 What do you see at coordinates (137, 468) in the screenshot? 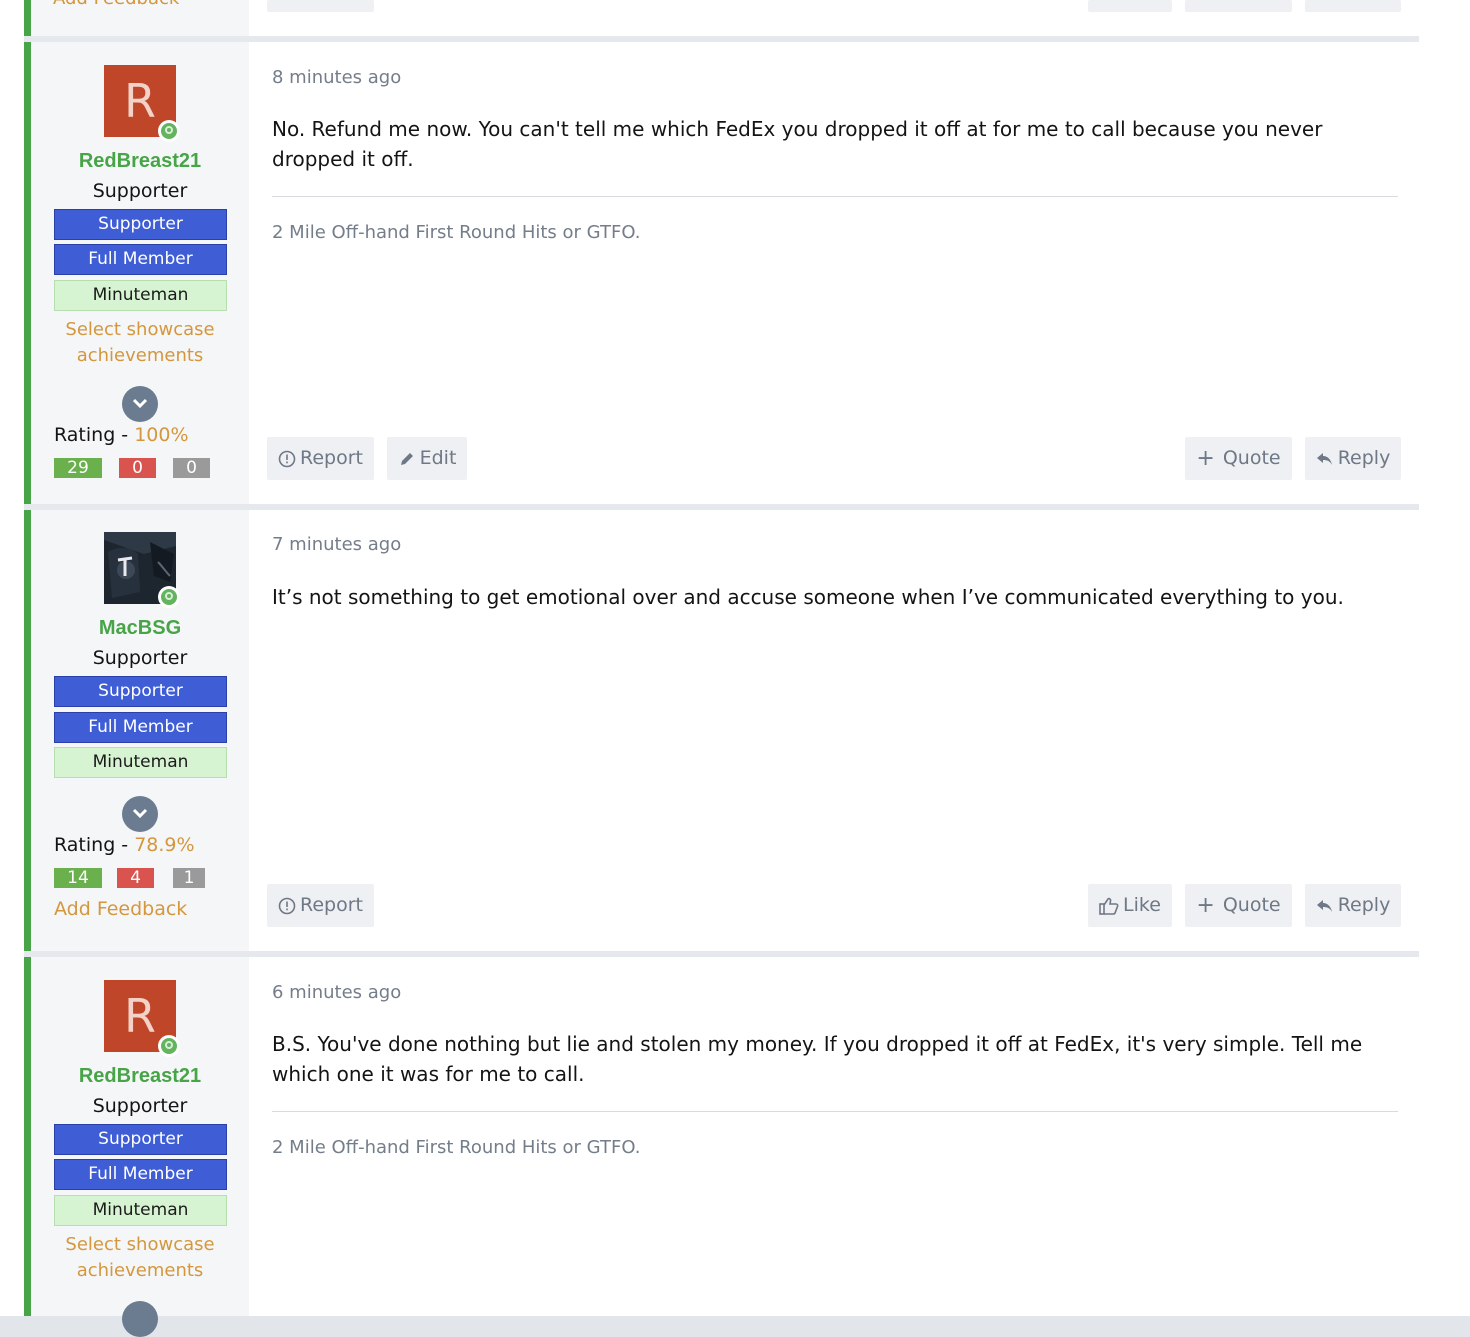
I see `negative-count: 0` at bounding box center [137, 468].